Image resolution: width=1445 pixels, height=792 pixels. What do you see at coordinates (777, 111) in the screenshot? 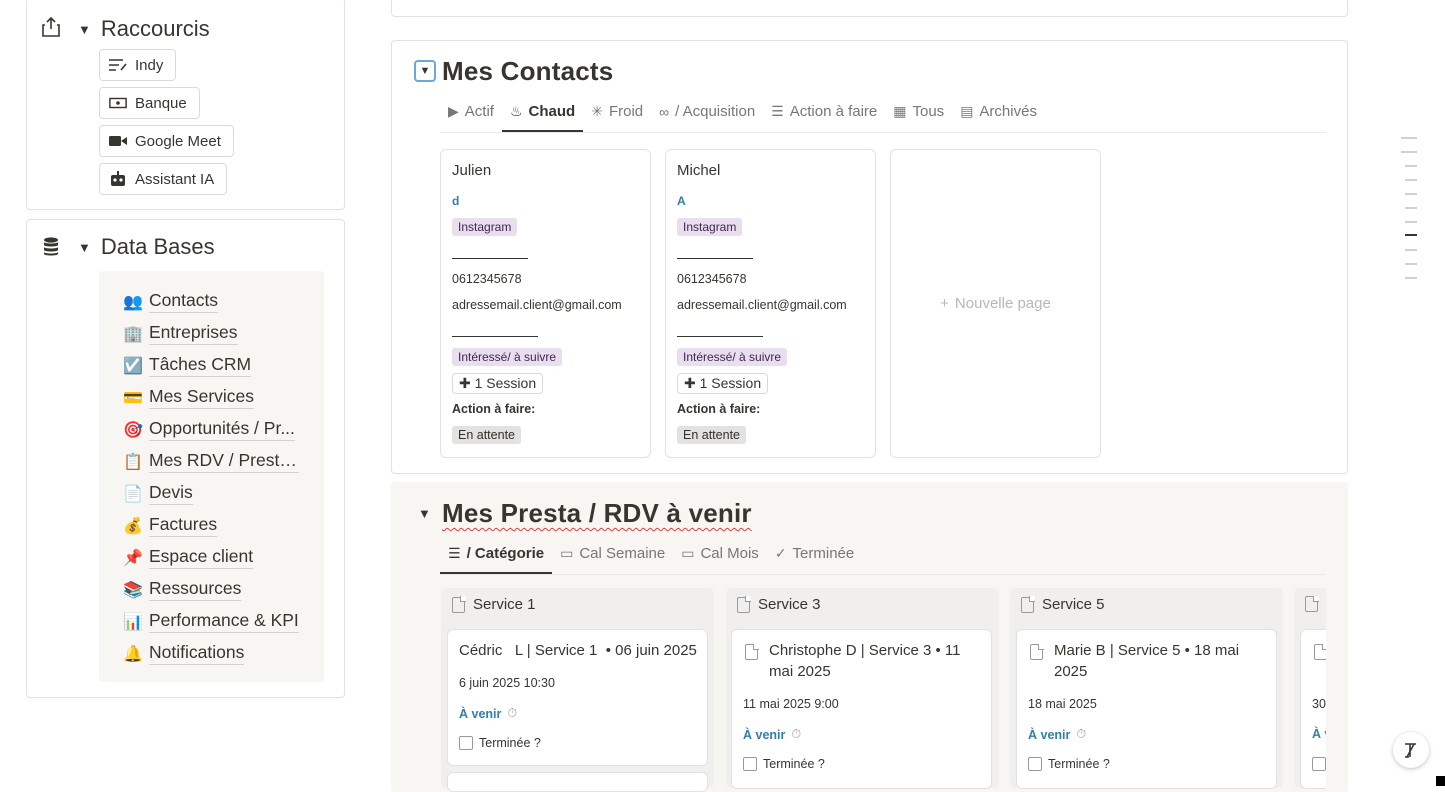
I see `list-icon: ☰` at bounding box center [777, 111].